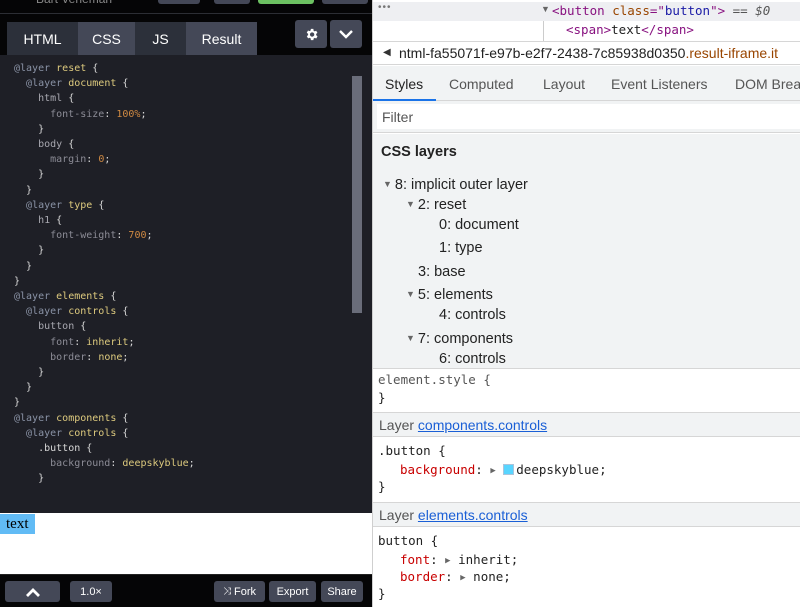 The height and width of the screenshot is (607, 800). What do you see at coordinates (459, 559) in the screenshot?
I see `declaration-font: font: ▶ inherit;` at bounding box center [459, 559].